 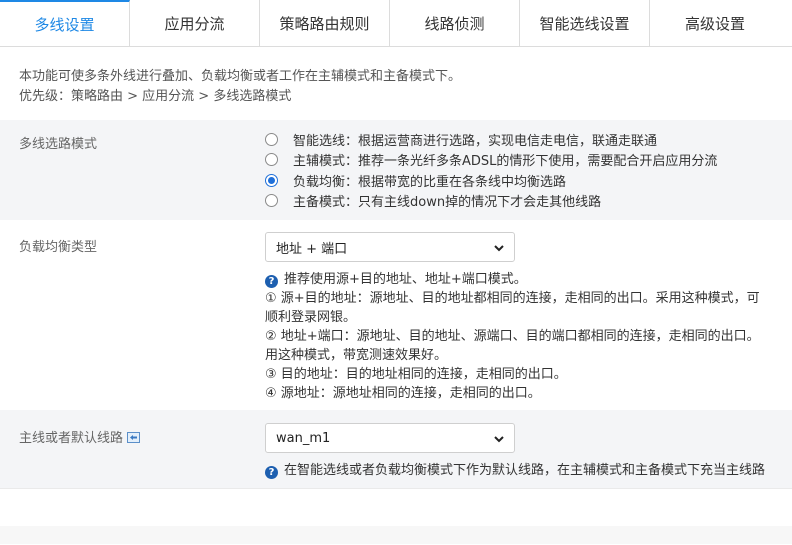 What do you see at coordinates (271, 139) in the screenshot?
I see `radio-smart` at bounding box center [271, 139].